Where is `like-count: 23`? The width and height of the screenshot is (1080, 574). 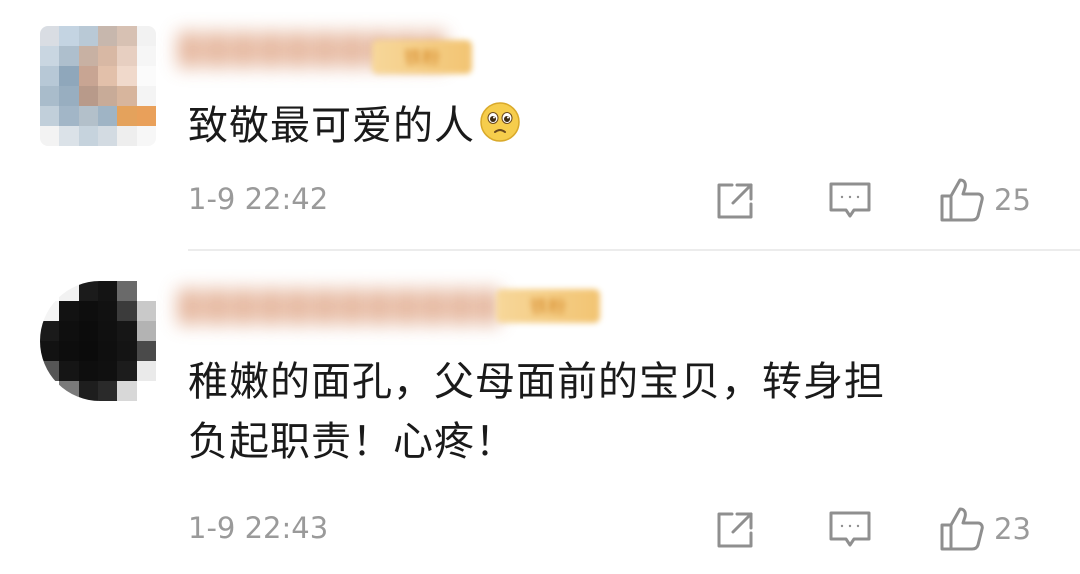
like-count: 23 is located at coordinates (1012, 529).